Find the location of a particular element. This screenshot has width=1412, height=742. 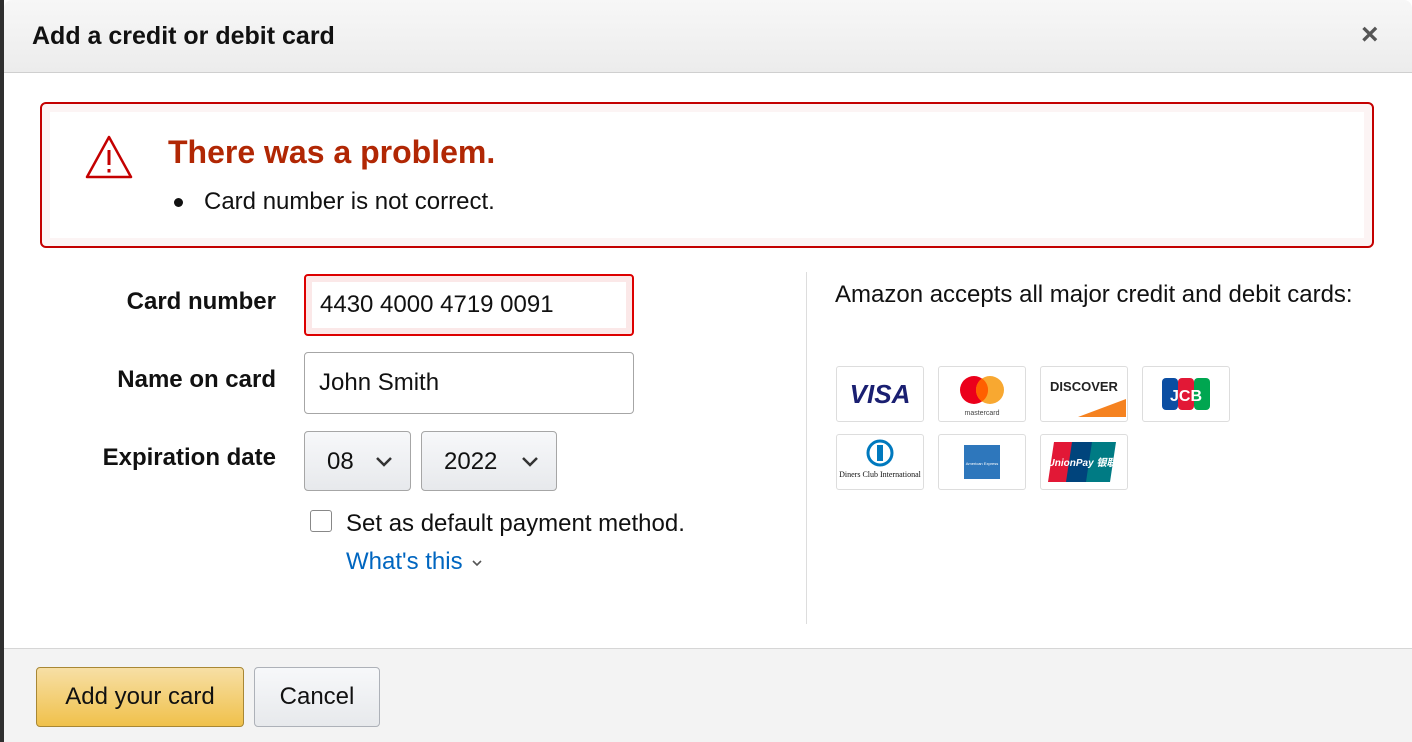

svg-text: Diners Club International is located at coordinates (880, 474).